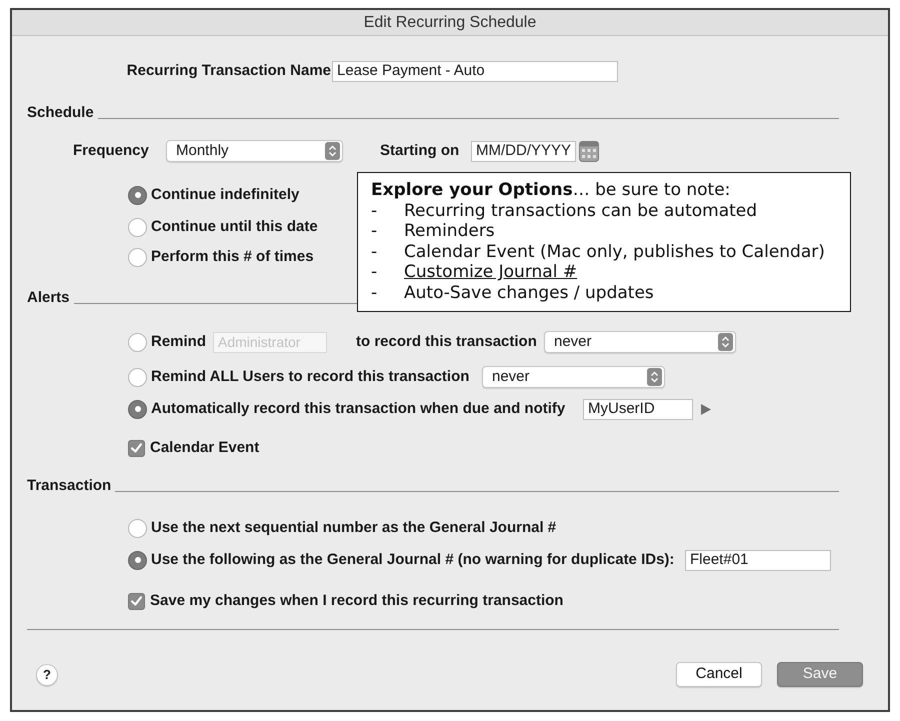  I want to click on section-heading: Schedule, so click(60, 113).